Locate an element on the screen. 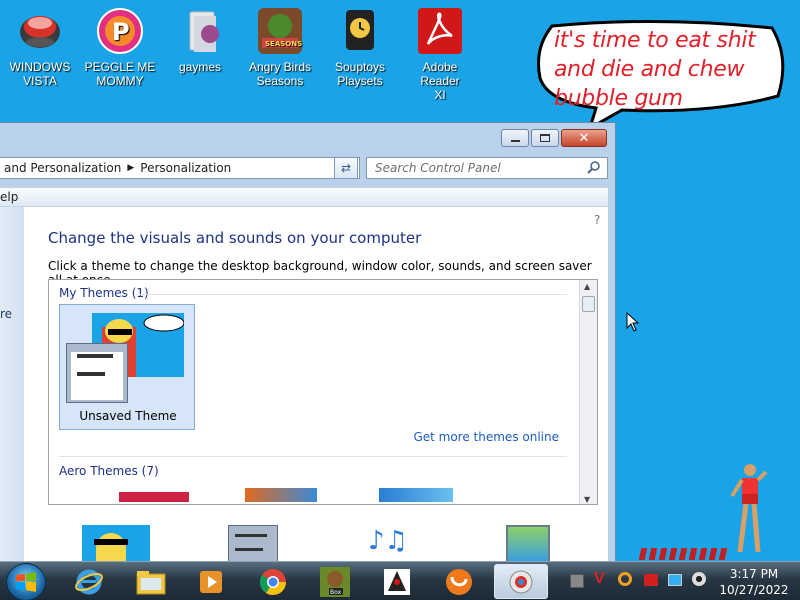 The height and width of the screenshot is (600, 800). tray-icon-volume-icon is located at coordinates (699, 579).